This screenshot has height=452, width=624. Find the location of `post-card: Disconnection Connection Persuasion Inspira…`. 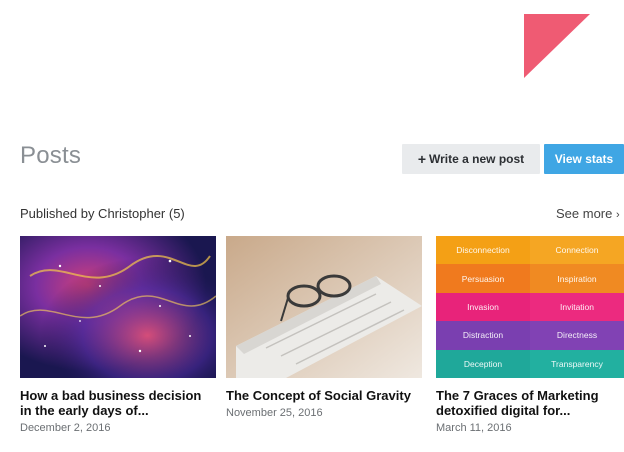

post-card: Disconnection Connection Persuasion Inspira… is located at coordinates (530, 335).